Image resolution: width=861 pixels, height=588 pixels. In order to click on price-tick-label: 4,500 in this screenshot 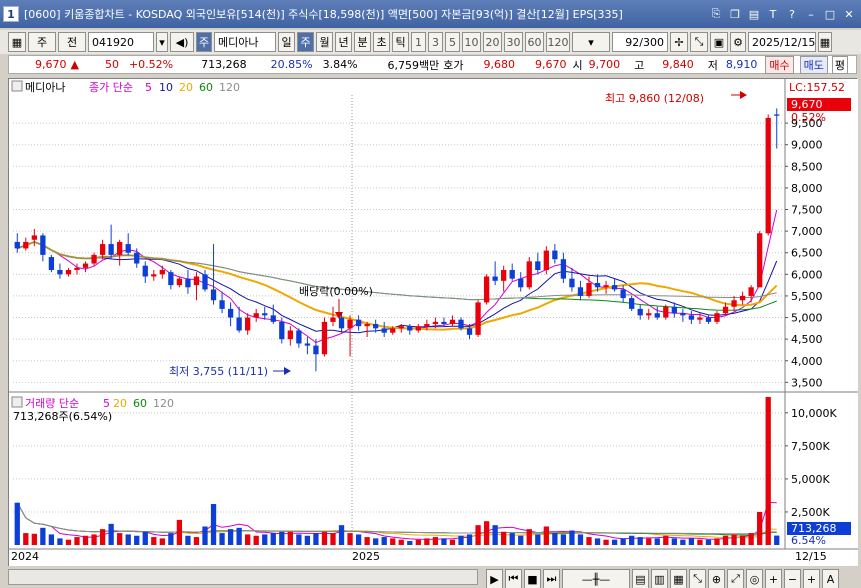, I will do `click(807, 339)`.